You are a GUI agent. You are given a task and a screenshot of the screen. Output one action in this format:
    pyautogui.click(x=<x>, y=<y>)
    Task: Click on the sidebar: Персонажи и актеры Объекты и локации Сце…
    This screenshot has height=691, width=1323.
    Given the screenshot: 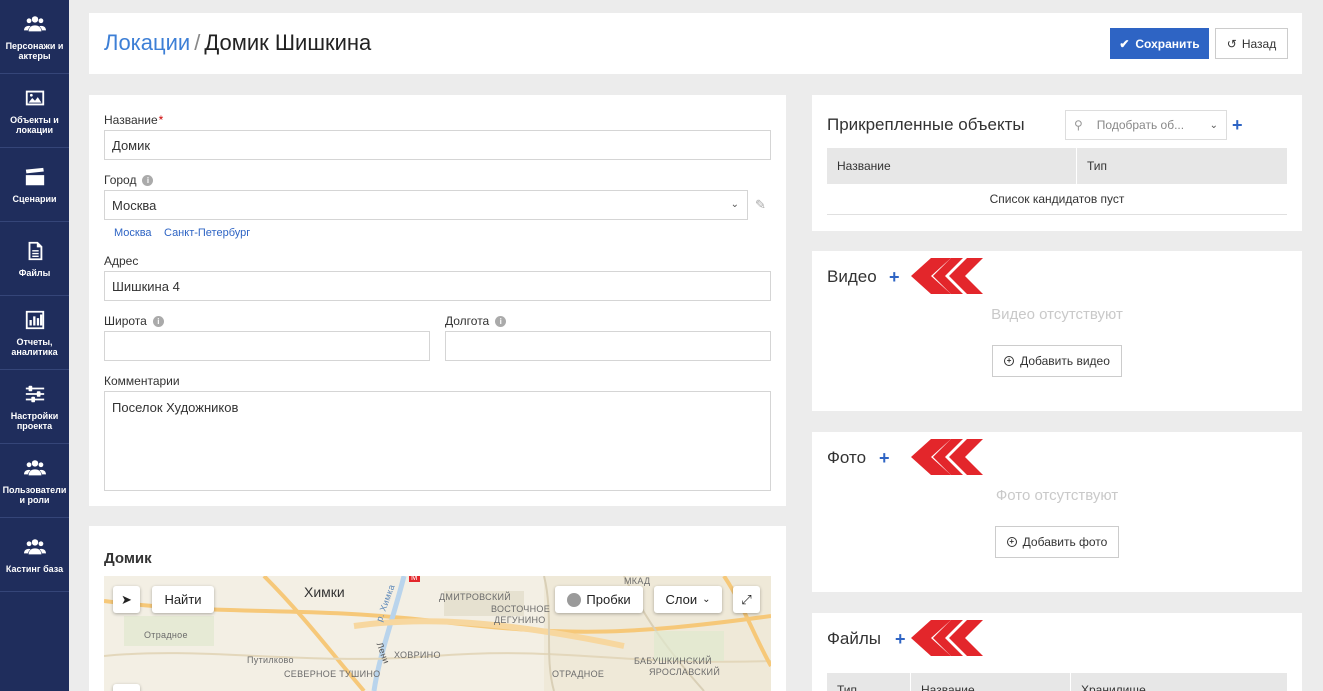 What is the action you would take?
    pyautogui.click(x=34, y=345)
    